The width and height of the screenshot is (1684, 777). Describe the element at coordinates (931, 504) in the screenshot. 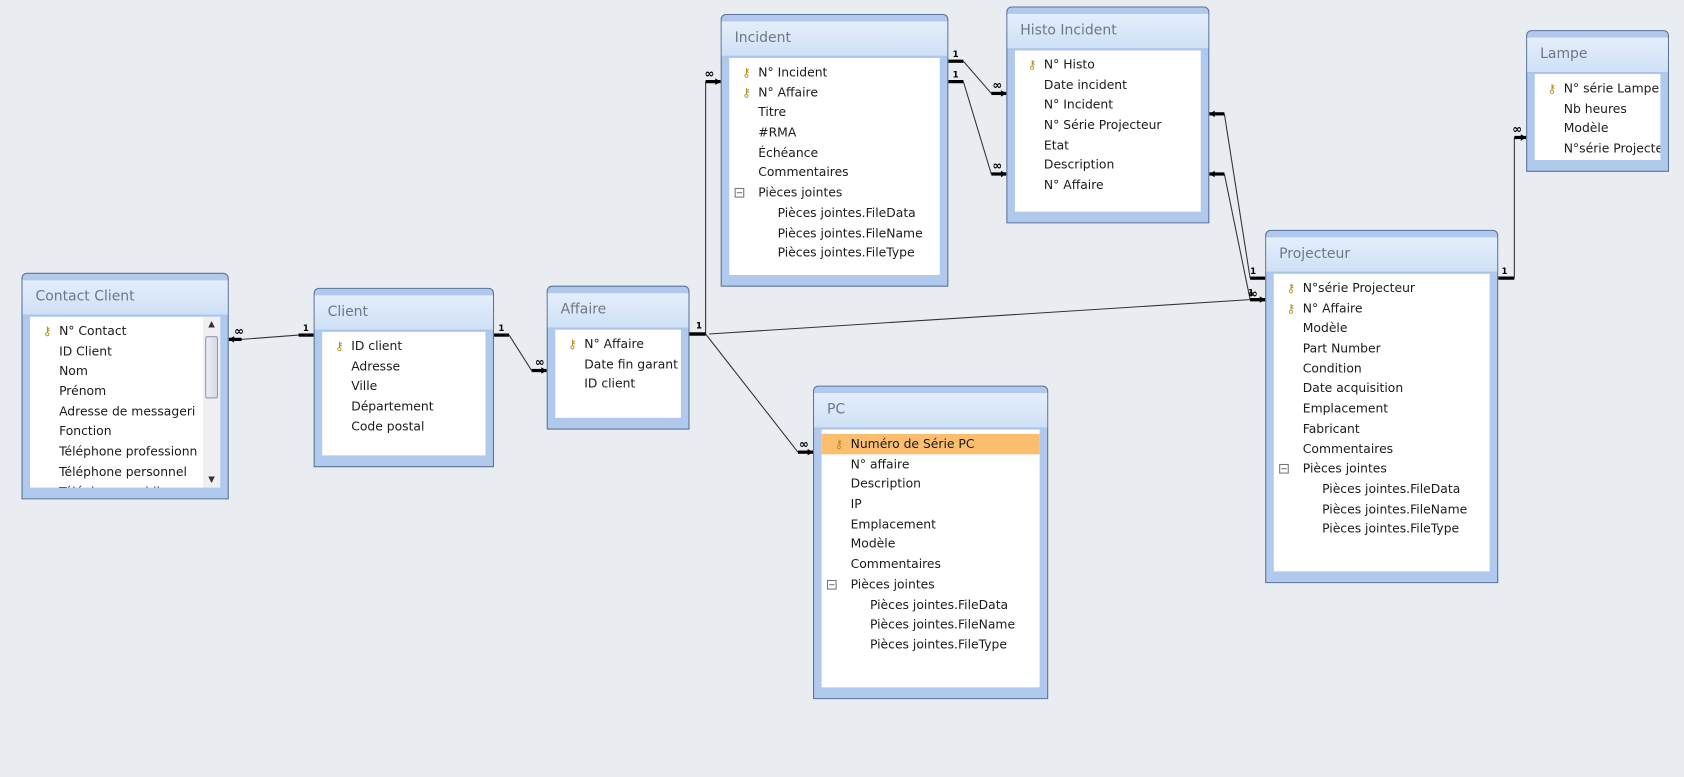

I see `field-item: IP` at that location.